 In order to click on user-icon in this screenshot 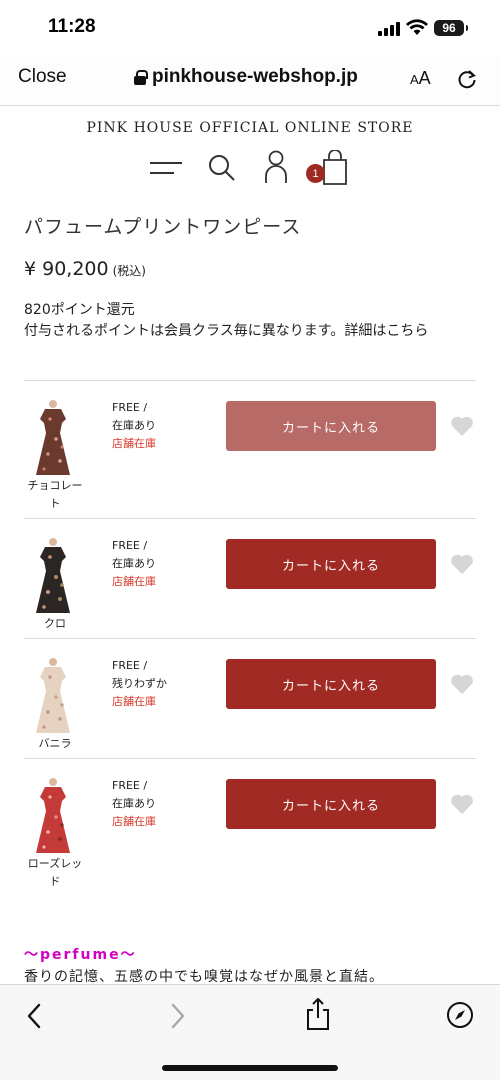, I will do `click(276, 167)`.